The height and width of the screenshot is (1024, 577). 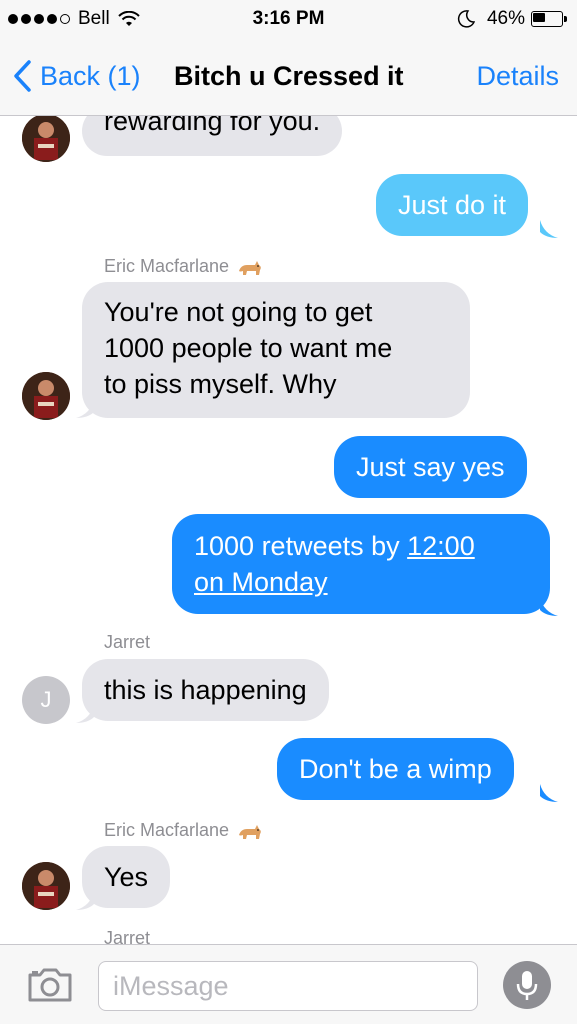 What do you see at coordinates (261, 582) in the screenshot?
I see `date-link: on Monday` at bounding box center [261, 582].